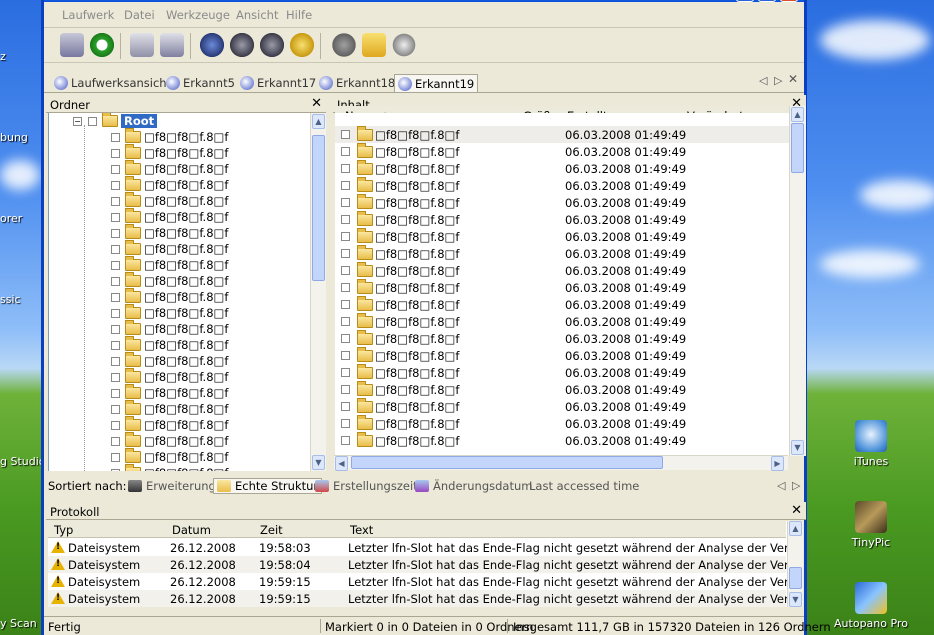 The width and height of the screenshot is (934, 635). What do you see at coordinates (212, 45) in the screenshot?
I see `find-icon` at bounding box center [212, 45].